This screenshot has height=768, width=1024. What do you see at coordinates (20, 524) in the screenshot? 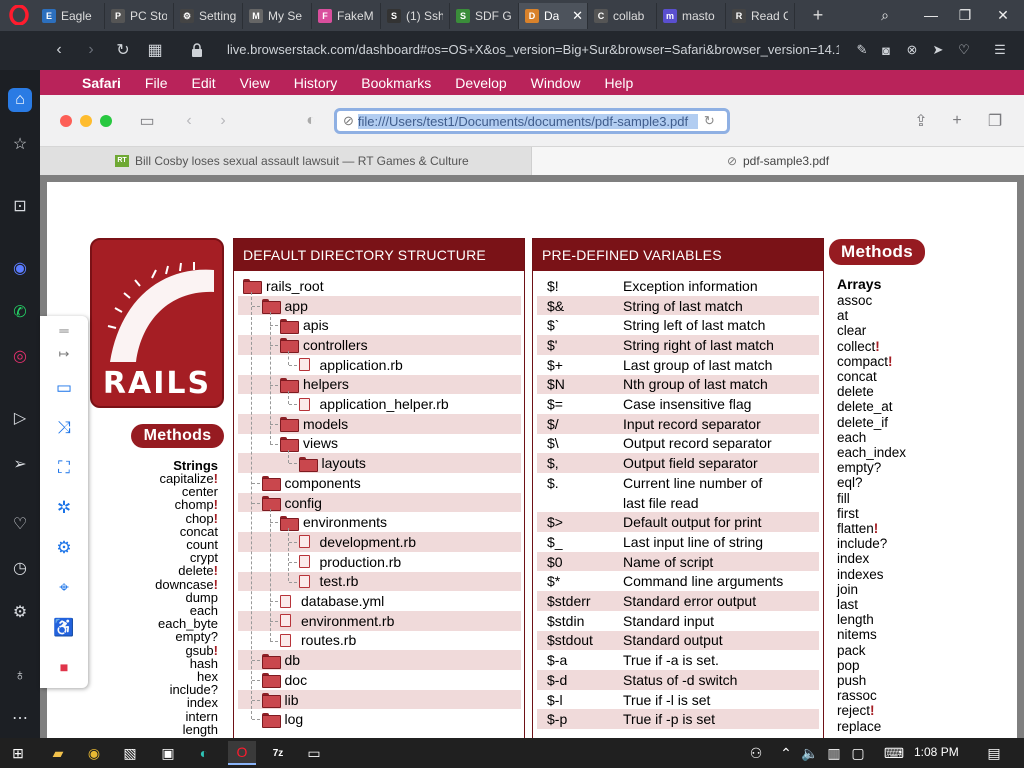
I see `favorites-icon: ♡` at bounding box center [20, 524].